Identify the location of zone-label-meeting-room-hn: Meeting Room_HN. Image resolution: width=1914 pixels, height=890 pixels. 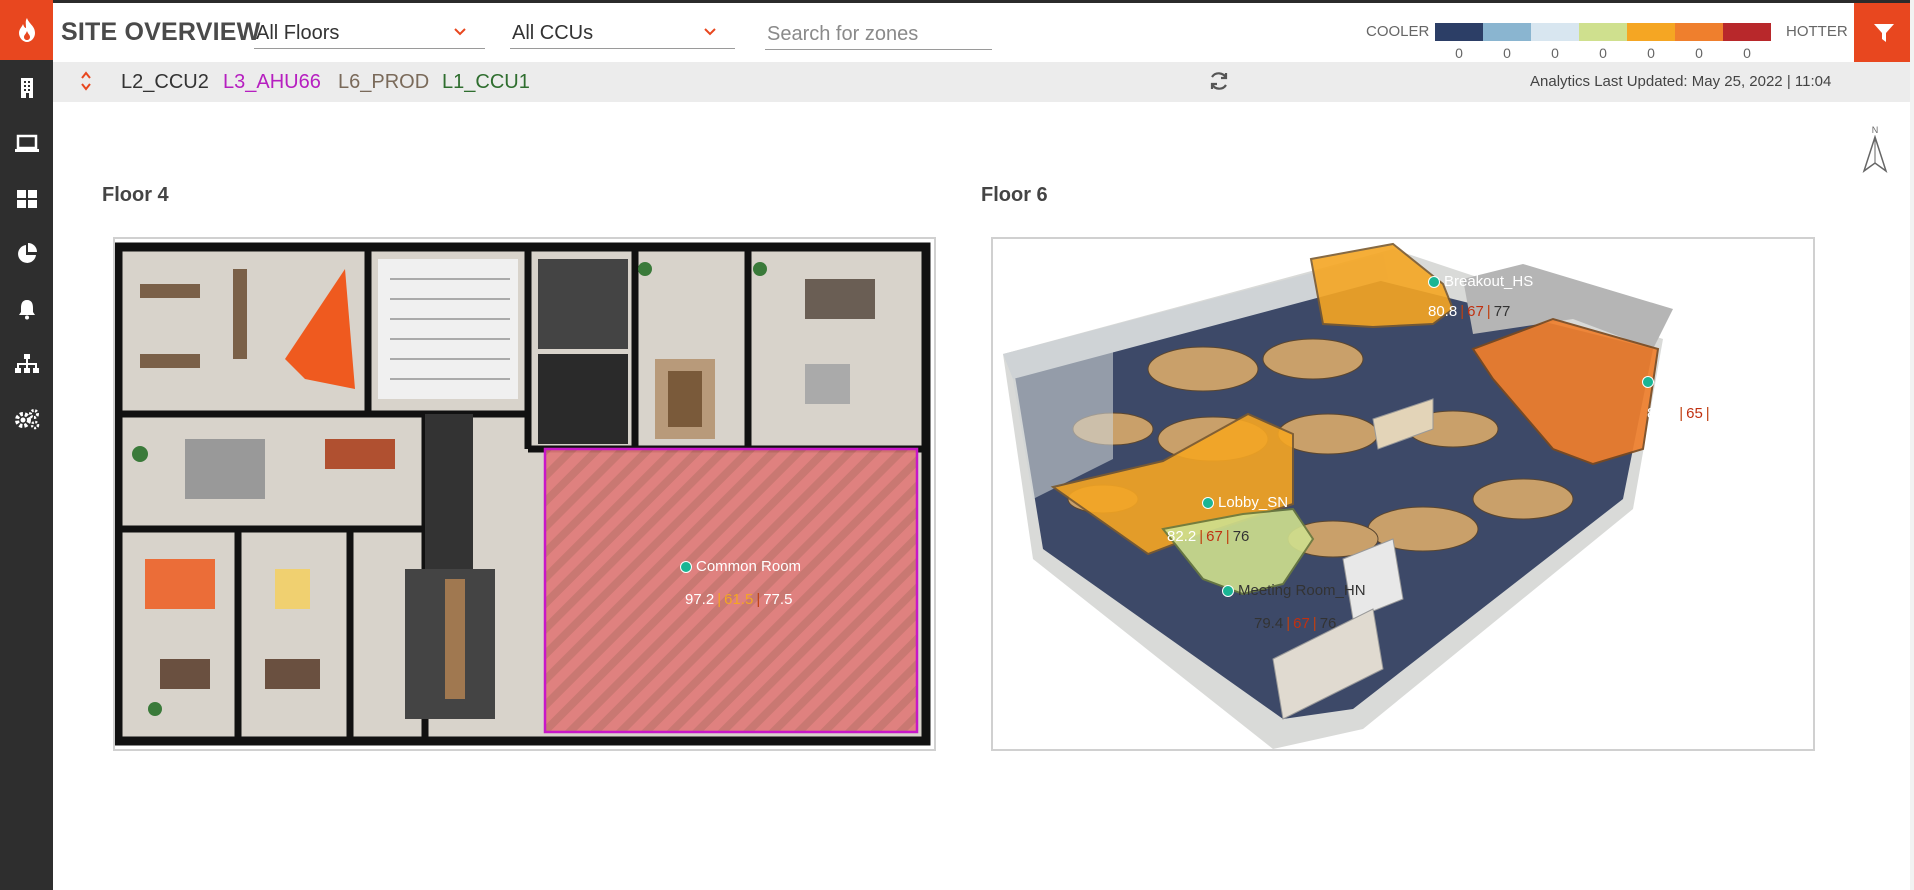
(1294, 590).